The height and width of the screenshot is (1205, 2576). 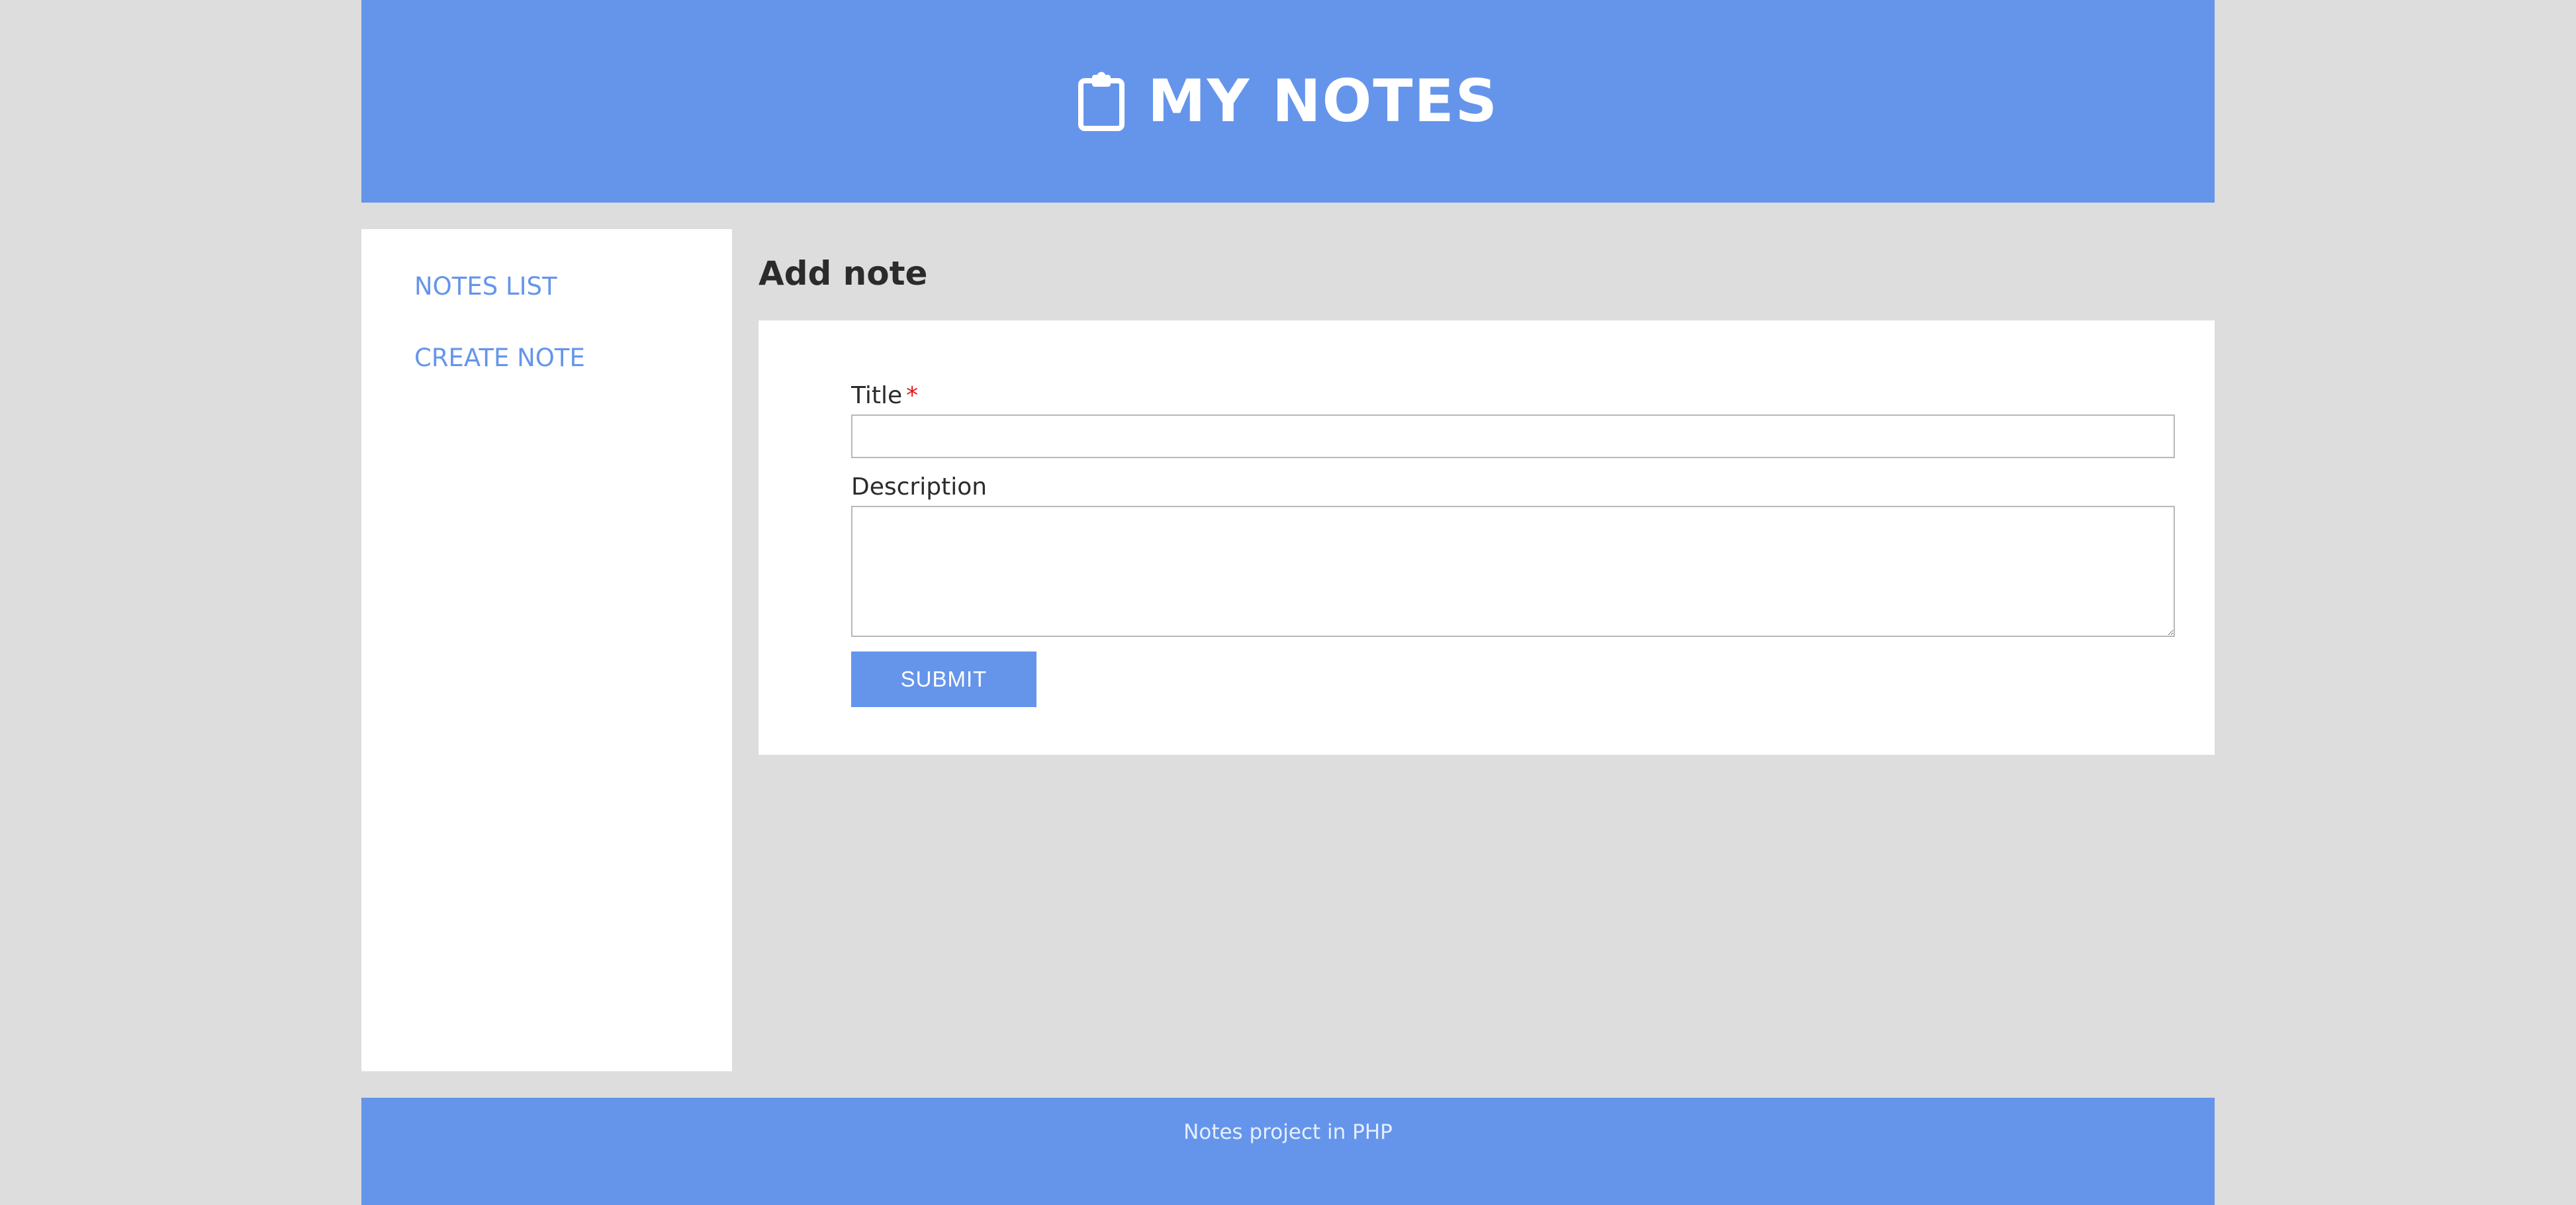 What do you see at coordinates (1288, 1132) in the screenshot?
I see `footer-text: Notes project in PHP` at bounding box center [1288, 1132].